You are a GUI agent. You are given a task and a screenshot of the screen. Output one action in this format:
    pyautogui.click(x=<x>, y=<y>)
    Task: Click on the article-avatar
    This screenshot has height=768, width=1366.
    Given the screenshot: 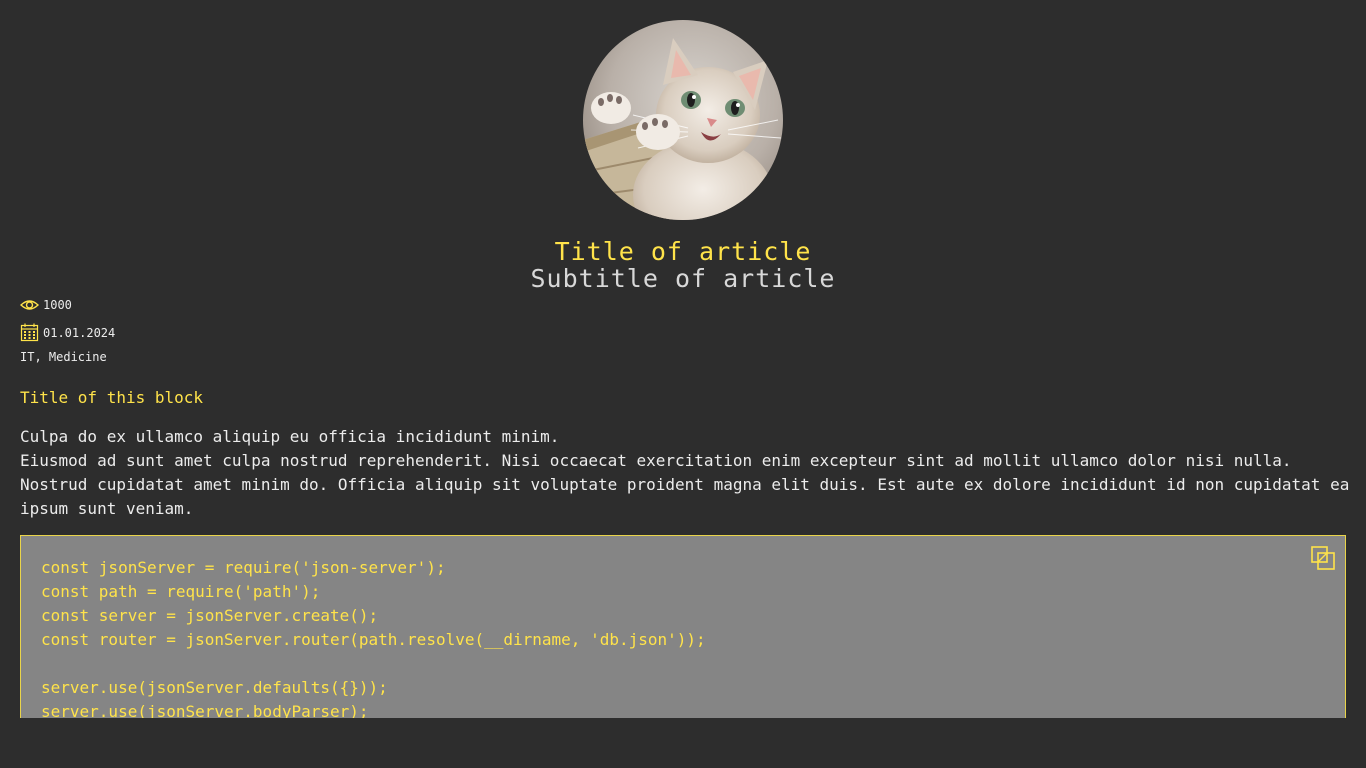 What is the action you would take?
    pyautogui.click(x=683, y=120)
    